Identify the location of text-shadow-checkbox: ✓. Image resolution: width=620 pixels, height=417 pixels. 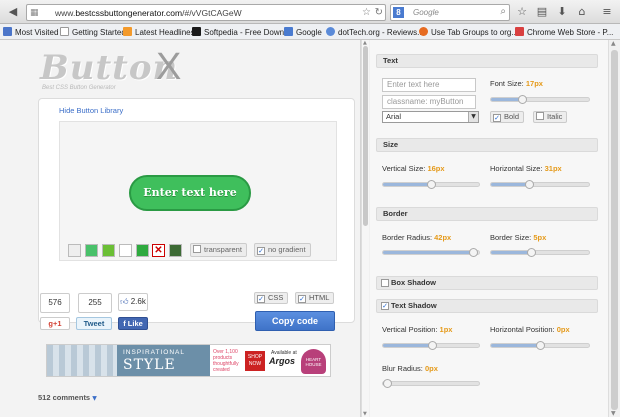
(385, 306).